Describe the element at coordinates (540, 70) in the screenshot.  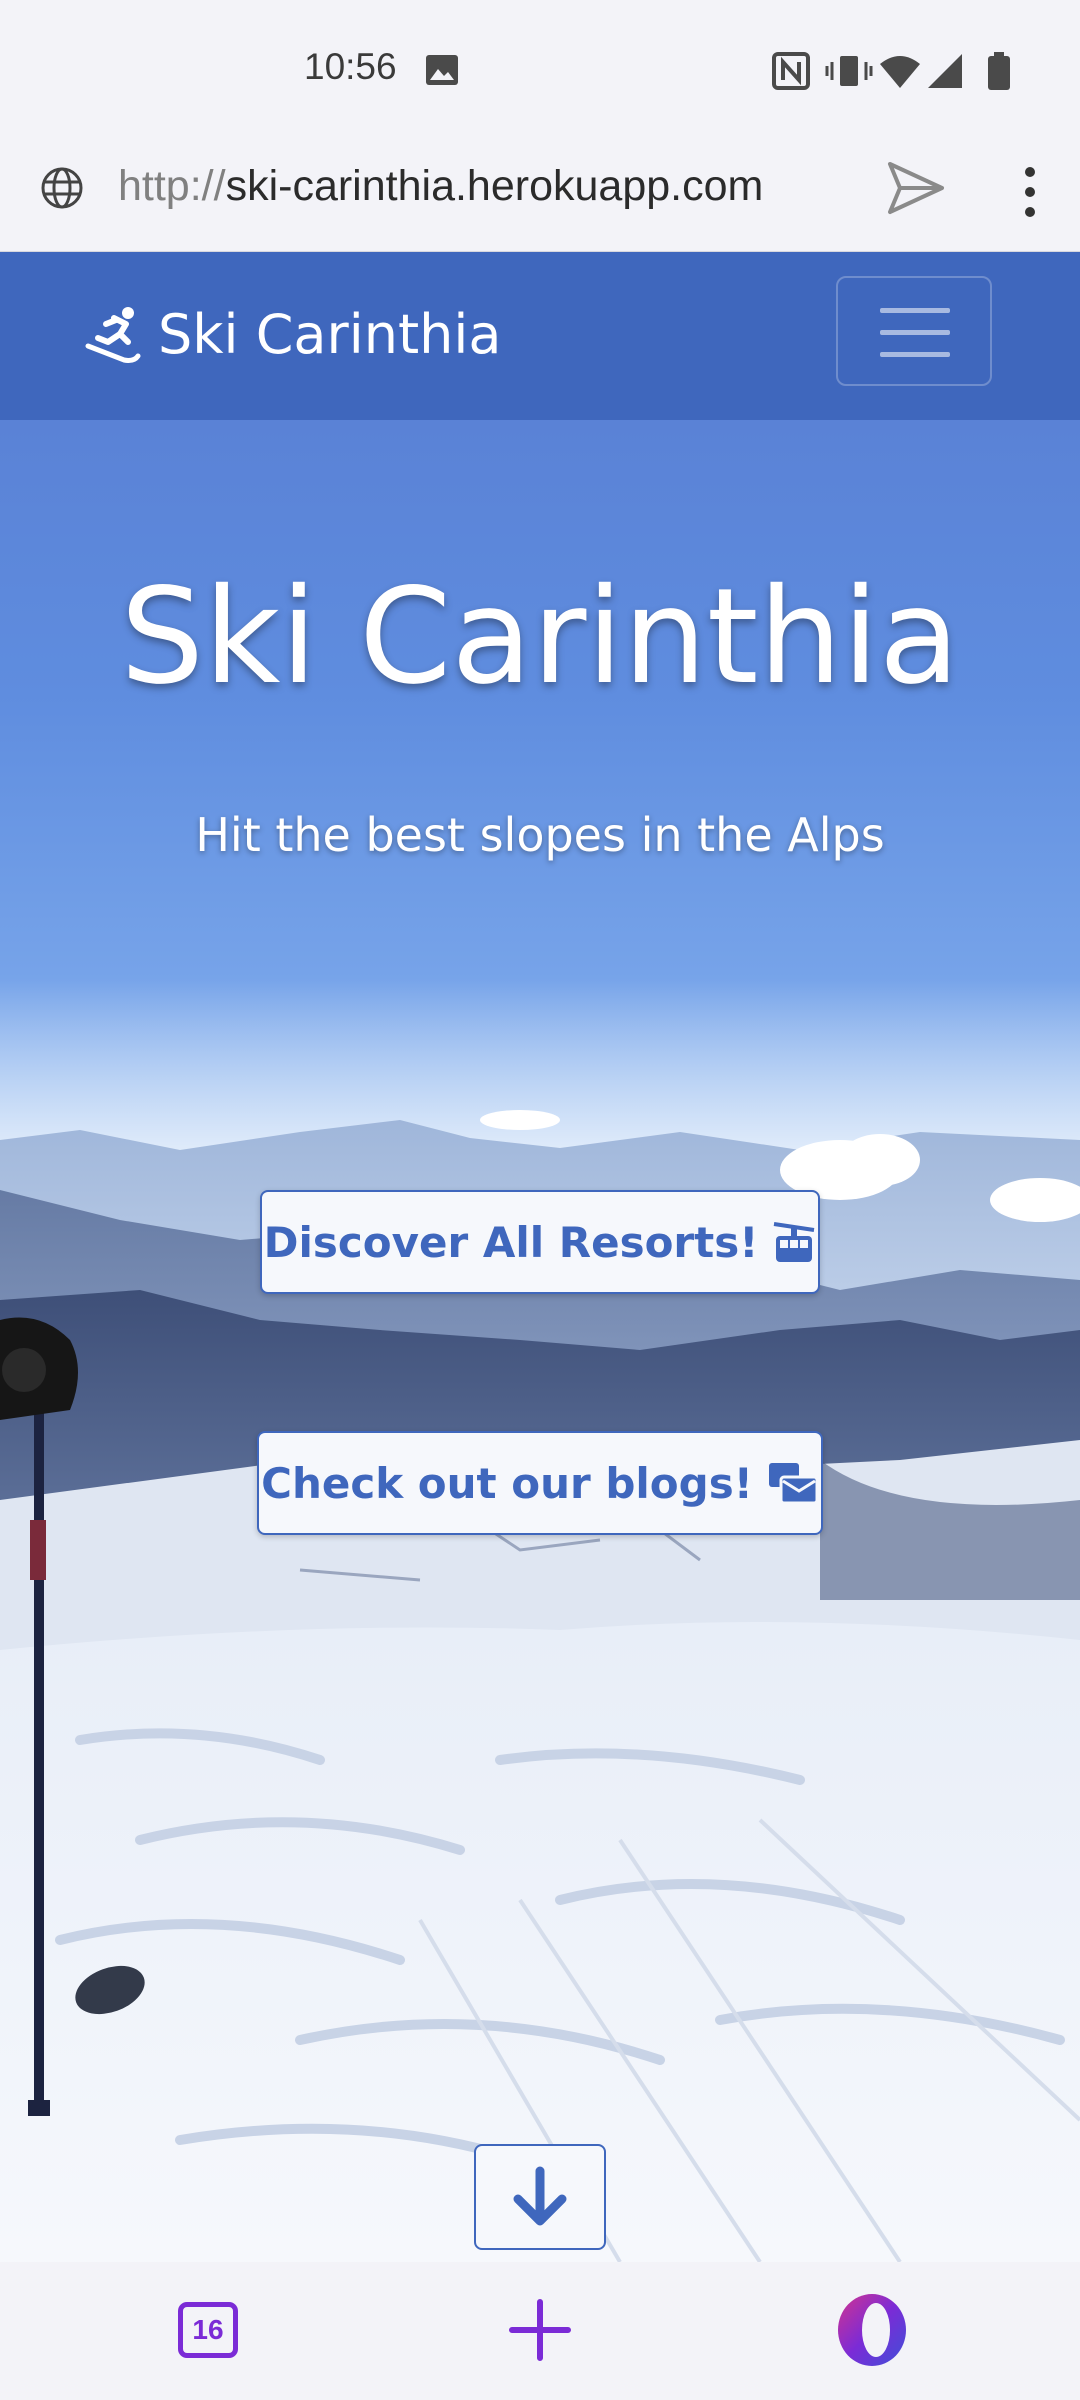
I see `status-bar: 10:56` at that location.